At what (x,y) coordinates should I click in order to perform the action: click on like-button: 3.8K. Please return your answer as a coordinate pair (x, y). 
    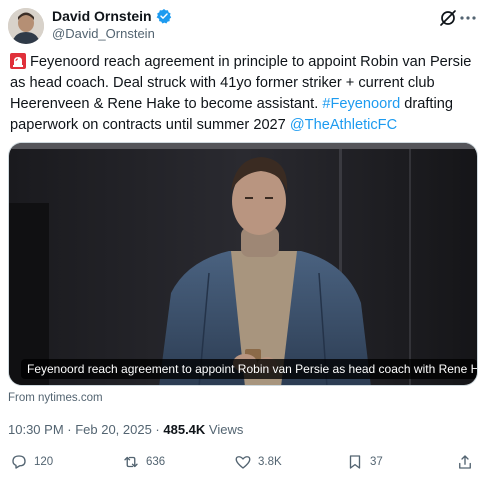
    Looking at the image, I should click on (258, 462).